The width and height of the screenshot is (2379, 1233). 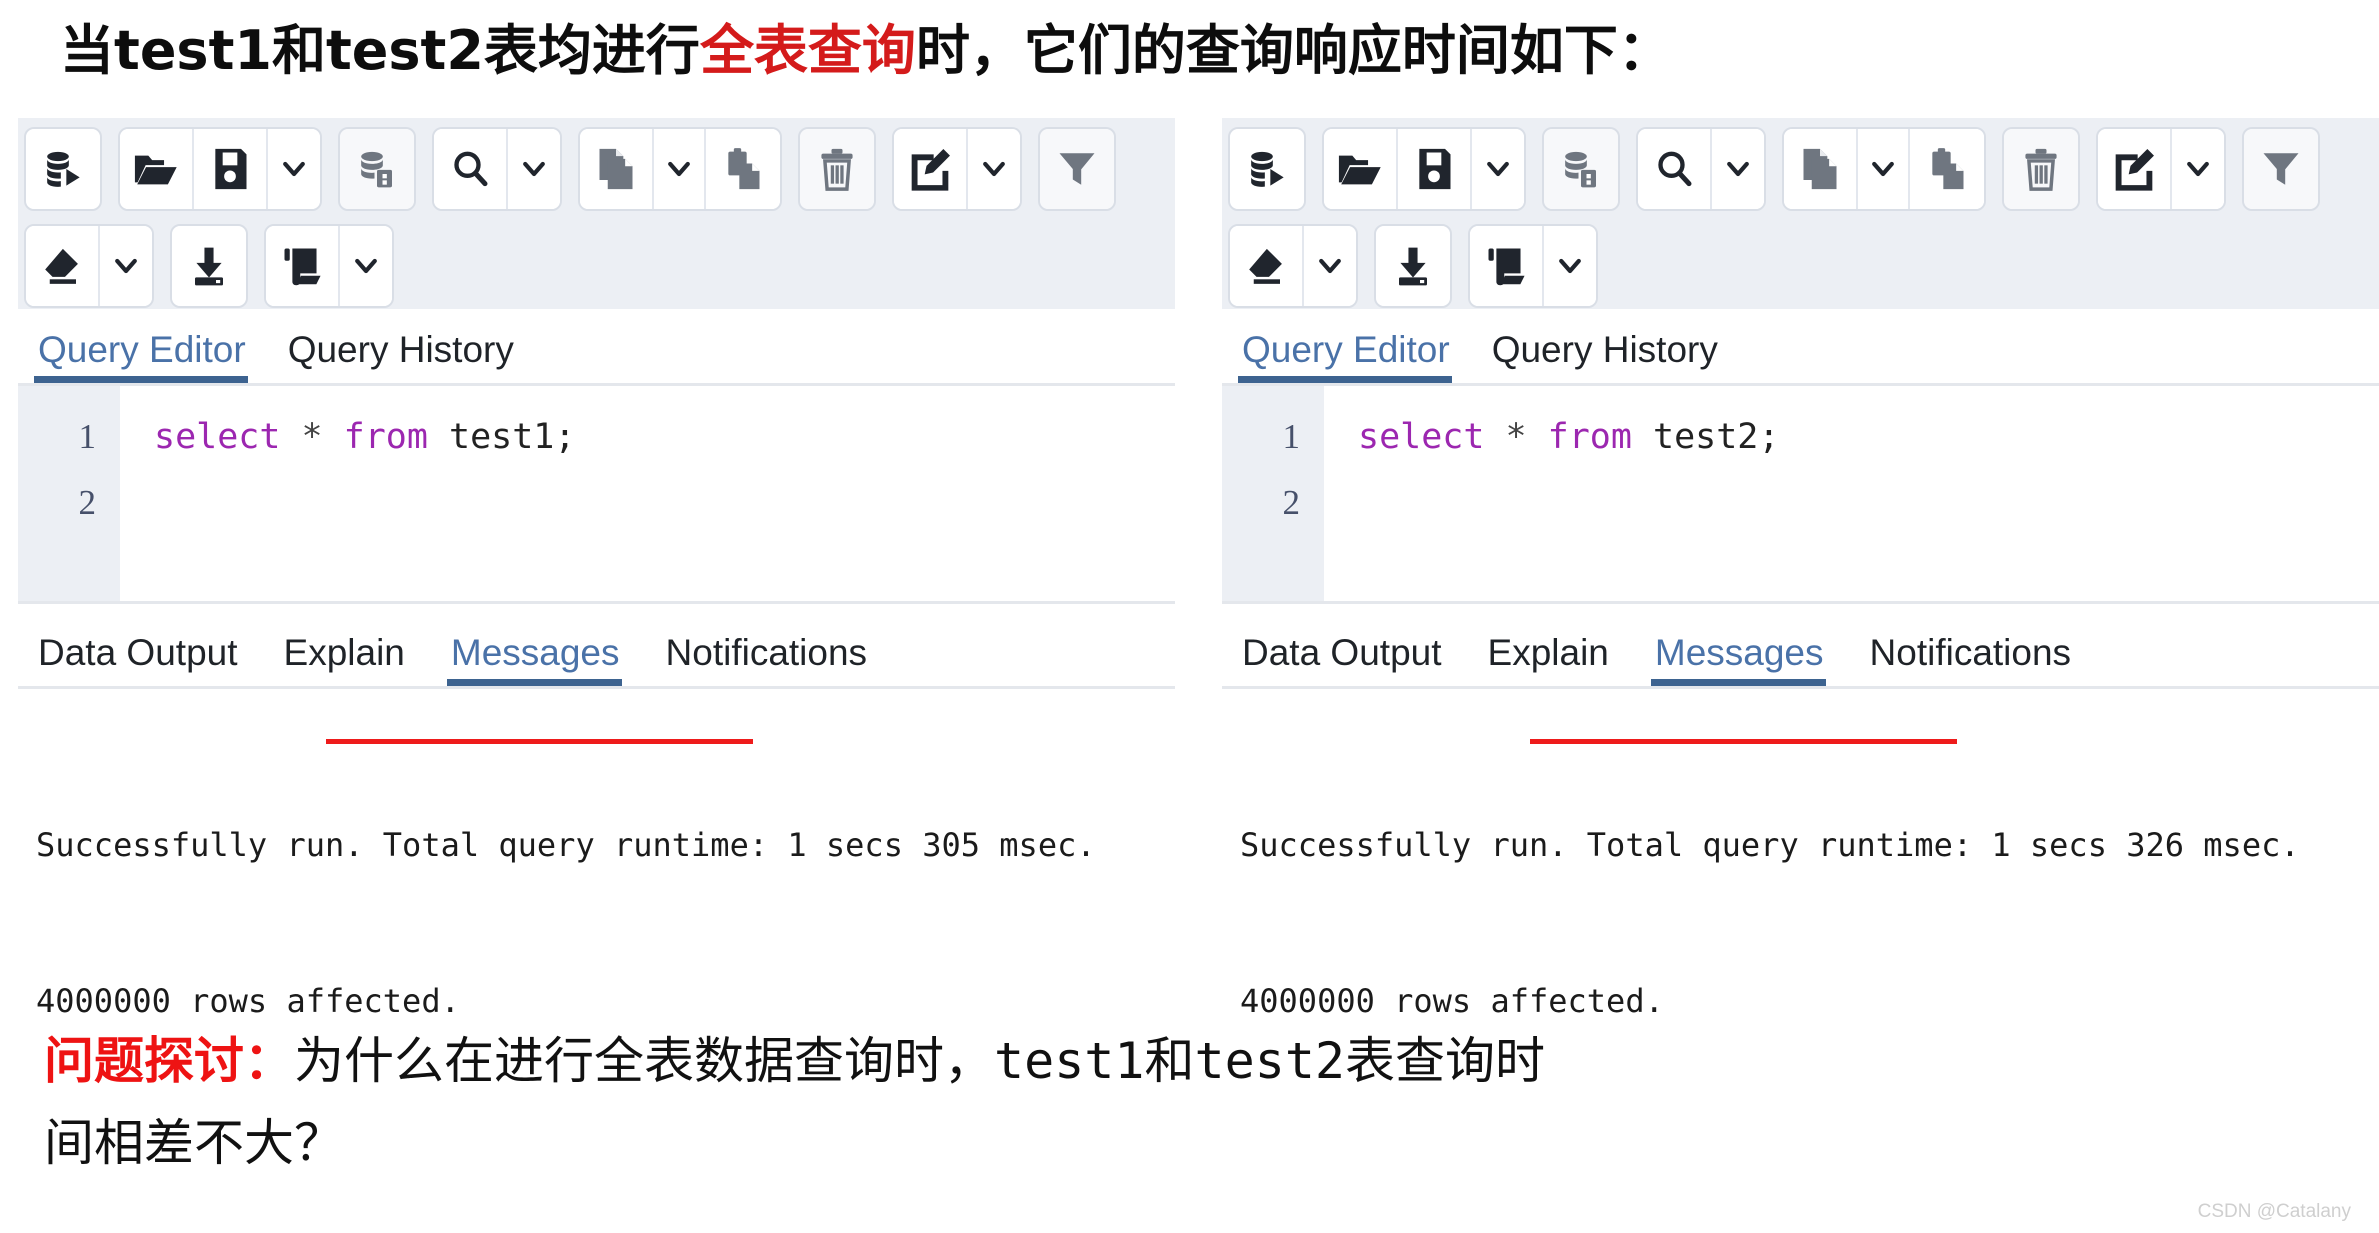 I want to click on discussion-line2: 间相差不大？, so click(x=194, y=1143).